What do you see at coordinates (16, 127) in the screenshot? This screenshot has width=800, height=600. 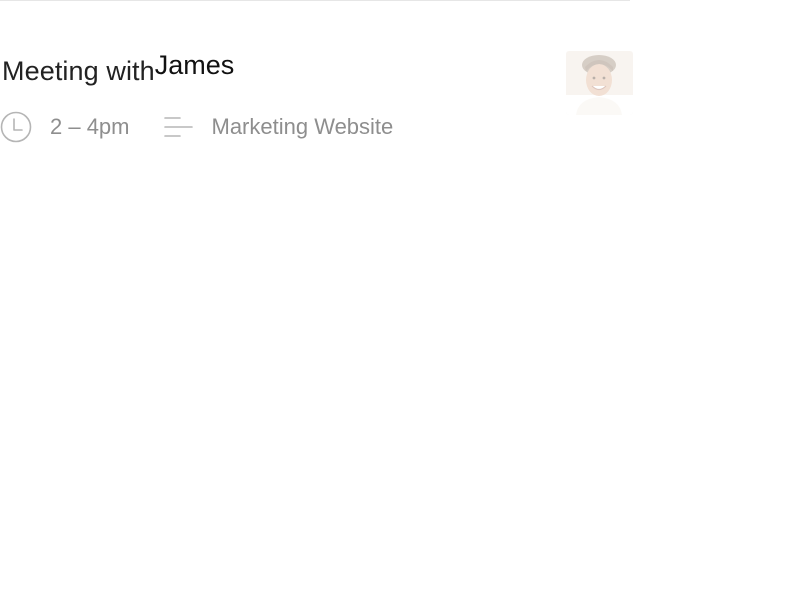 I see `clock-icon` at bounding box center [16, 127].